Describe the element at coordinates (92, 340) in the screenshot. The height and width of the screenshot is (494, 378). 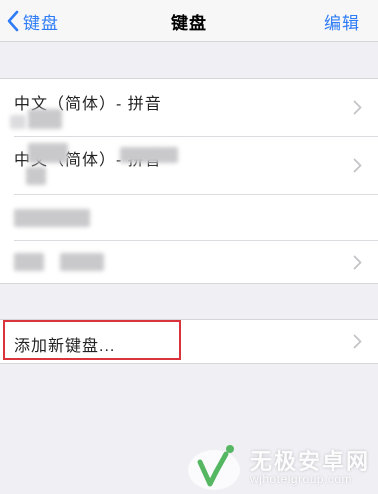
I see `highlight-box` at that location.